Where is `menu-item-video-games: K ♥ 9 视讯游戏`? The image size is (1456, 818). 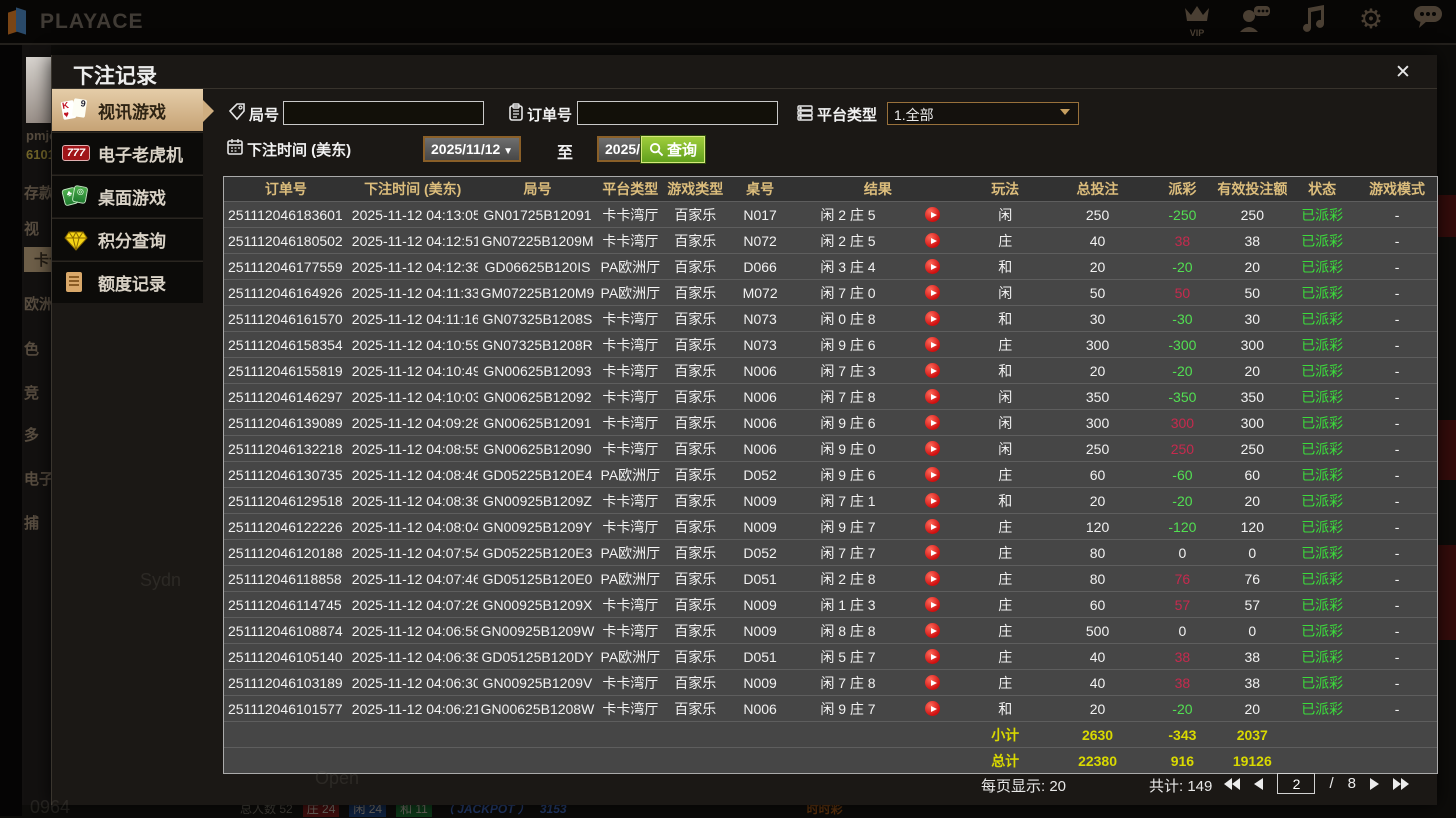
menu-item-video-games: K ♥ 9 视讯游戏 is located at coordinates (133, 110).